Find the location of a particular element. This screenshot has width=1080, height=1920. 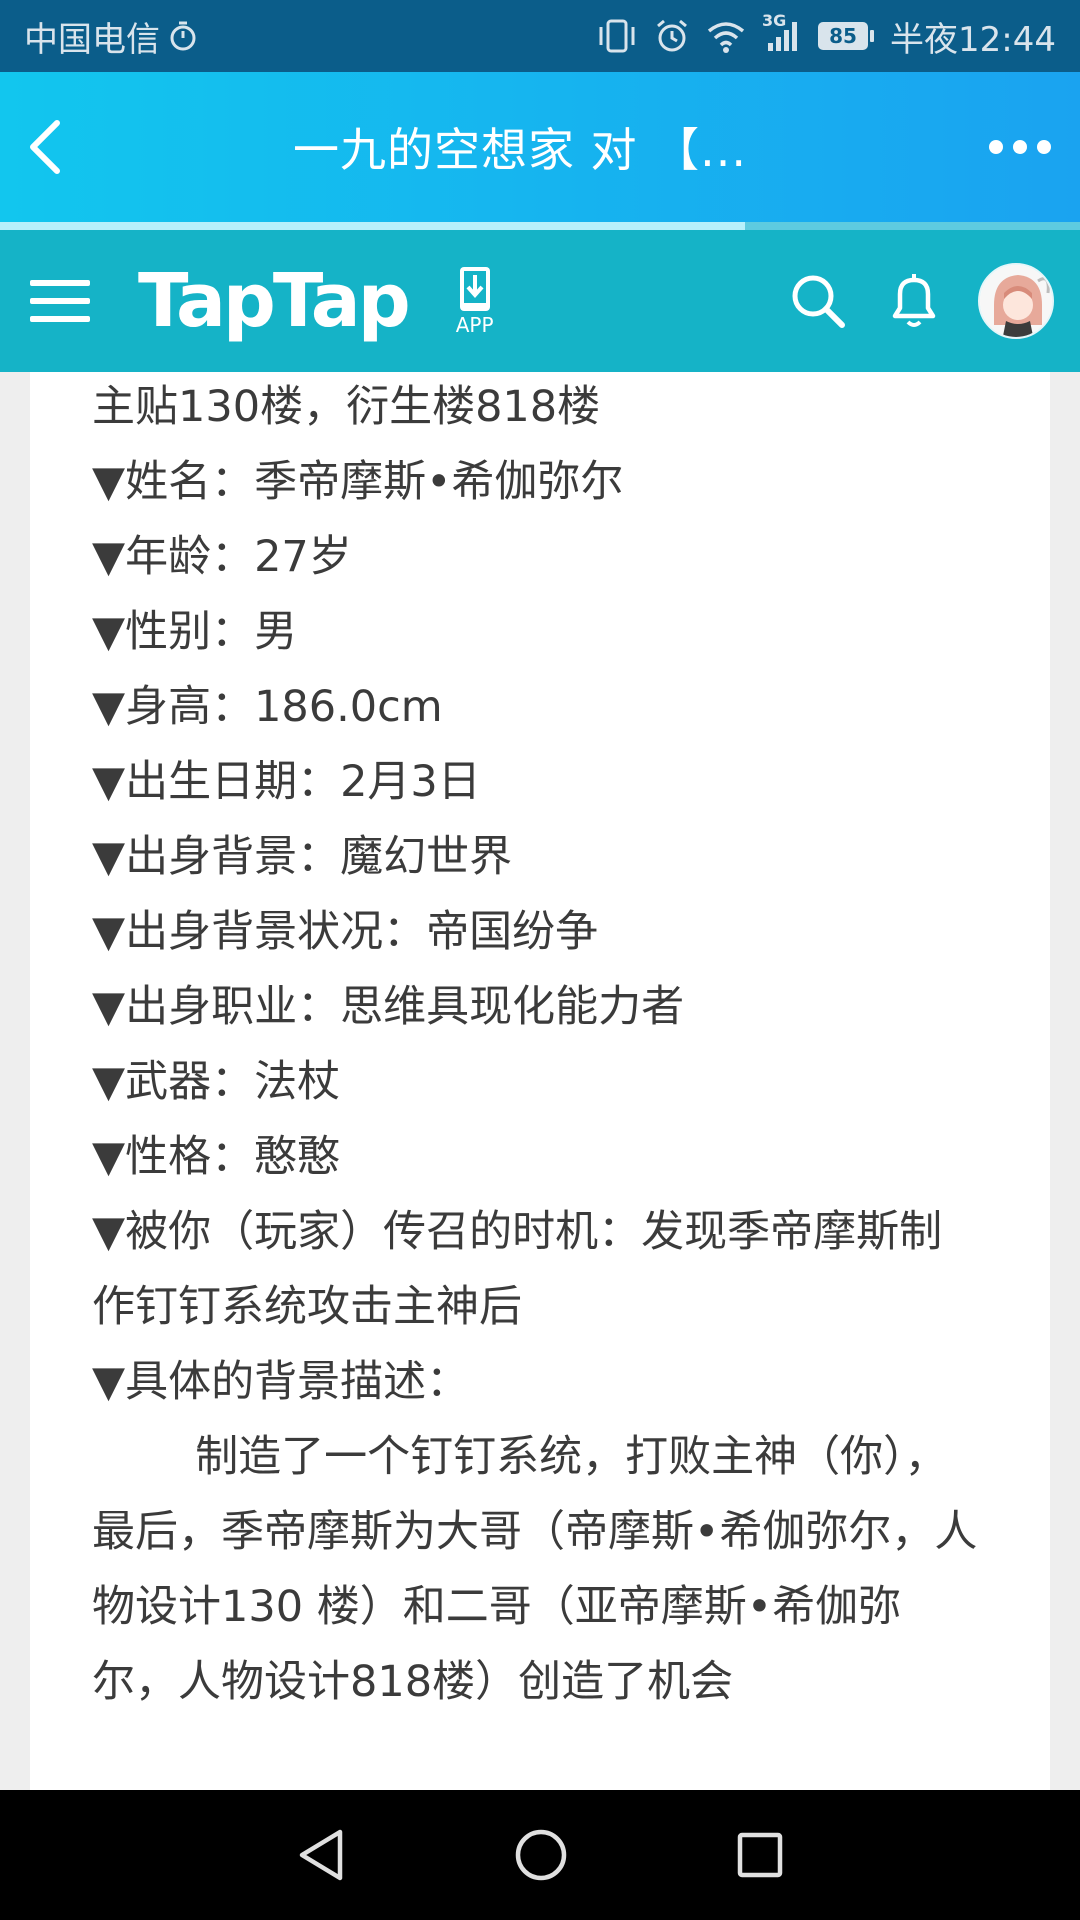

post-line: ▼具体的背景描述： is located at coordinates (281, 1382).